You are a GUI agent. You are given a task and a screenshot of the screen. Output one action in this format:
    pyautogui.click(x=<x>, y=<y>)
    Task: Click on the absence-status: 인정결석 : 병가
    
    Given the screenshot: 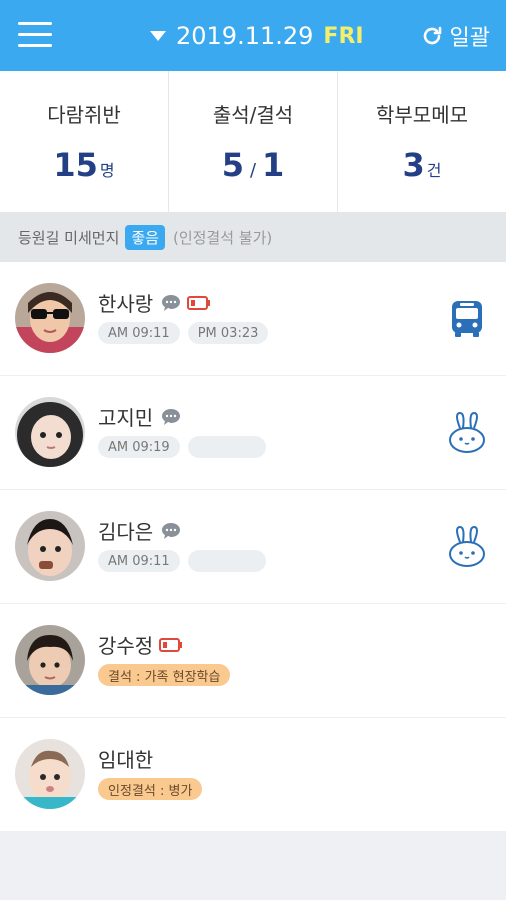 What is the action you would take?
    pyautogui.click(x=150, y=789)
    